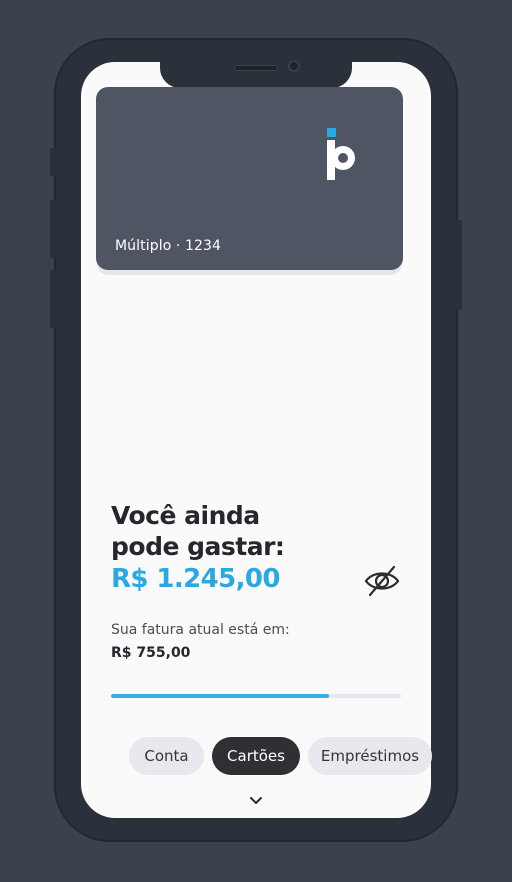 This screenshot has height=882, width=512. I want to click on brand-p-logo-icon, so click(341, 154).